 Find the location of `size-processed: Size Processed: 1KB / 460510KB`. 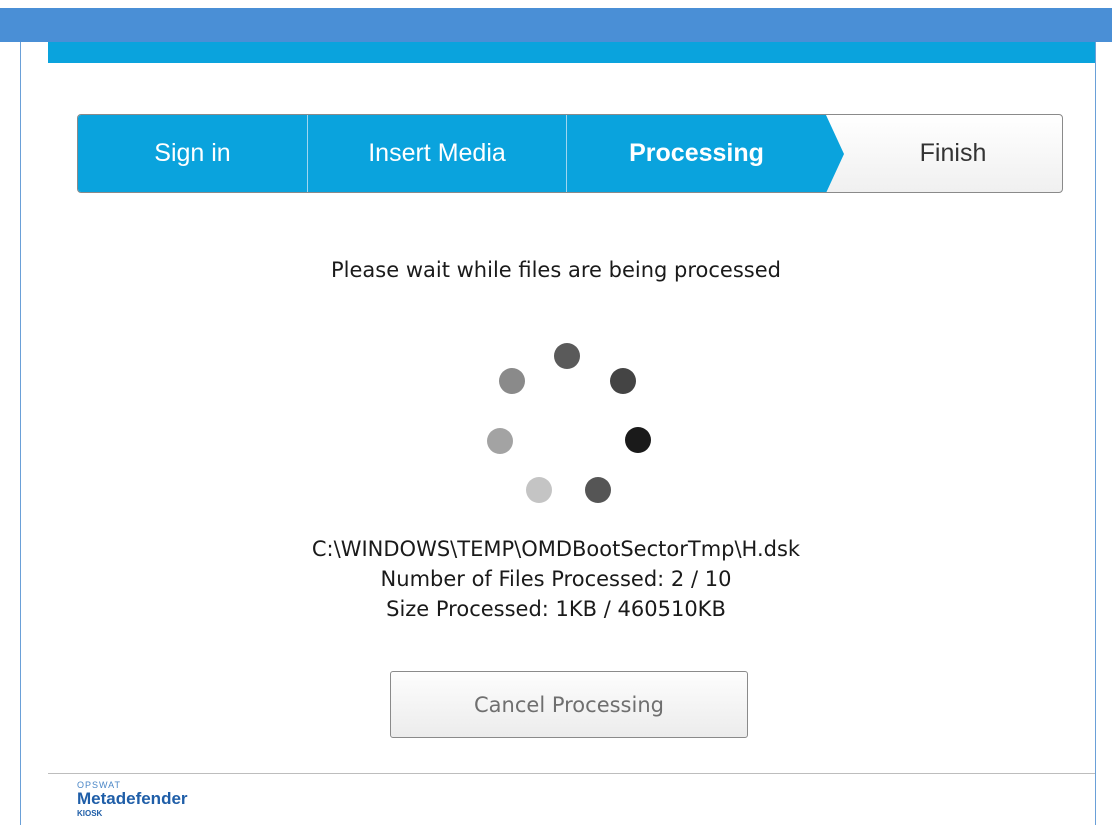

size-processed: Size Processed: 1KB / 460510KB is located at coordinates (556, 609).